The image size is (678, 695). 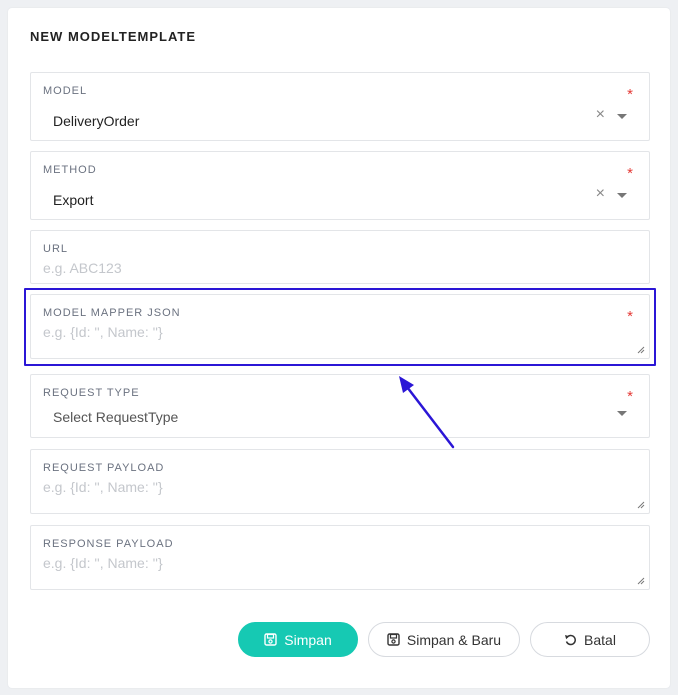 I want to click on model-label: MODEL, so click(x=65, y=91).